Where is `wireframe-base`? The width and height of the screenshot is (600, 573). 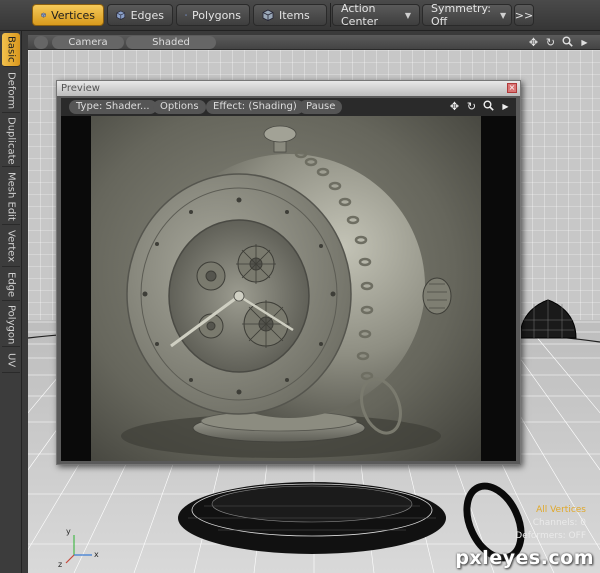 wireframe-base is located at coordinates (312, 518).